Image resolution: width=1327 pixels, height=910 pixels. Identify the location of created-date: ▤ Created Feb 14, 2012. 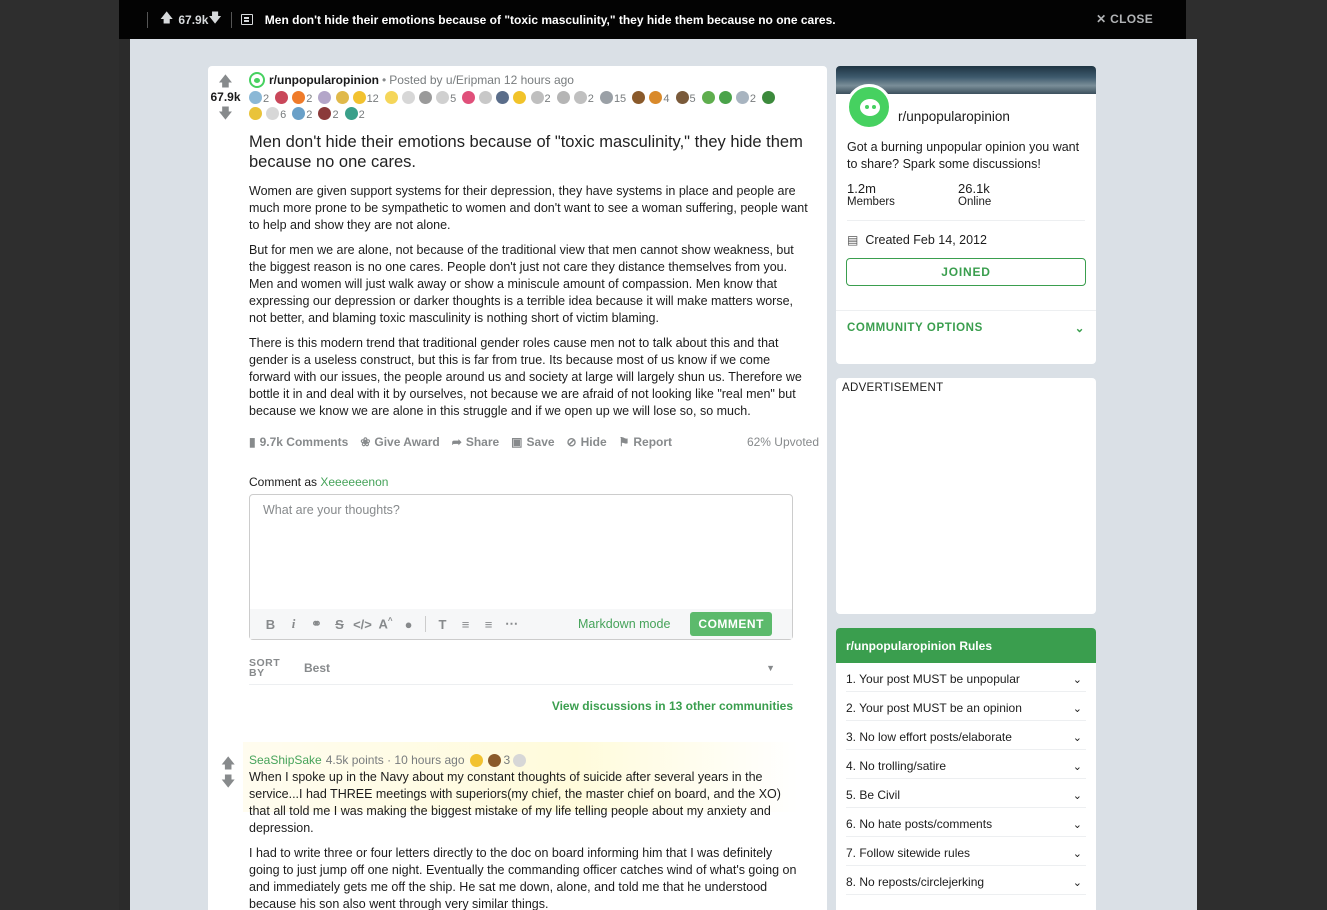
(966, 234).